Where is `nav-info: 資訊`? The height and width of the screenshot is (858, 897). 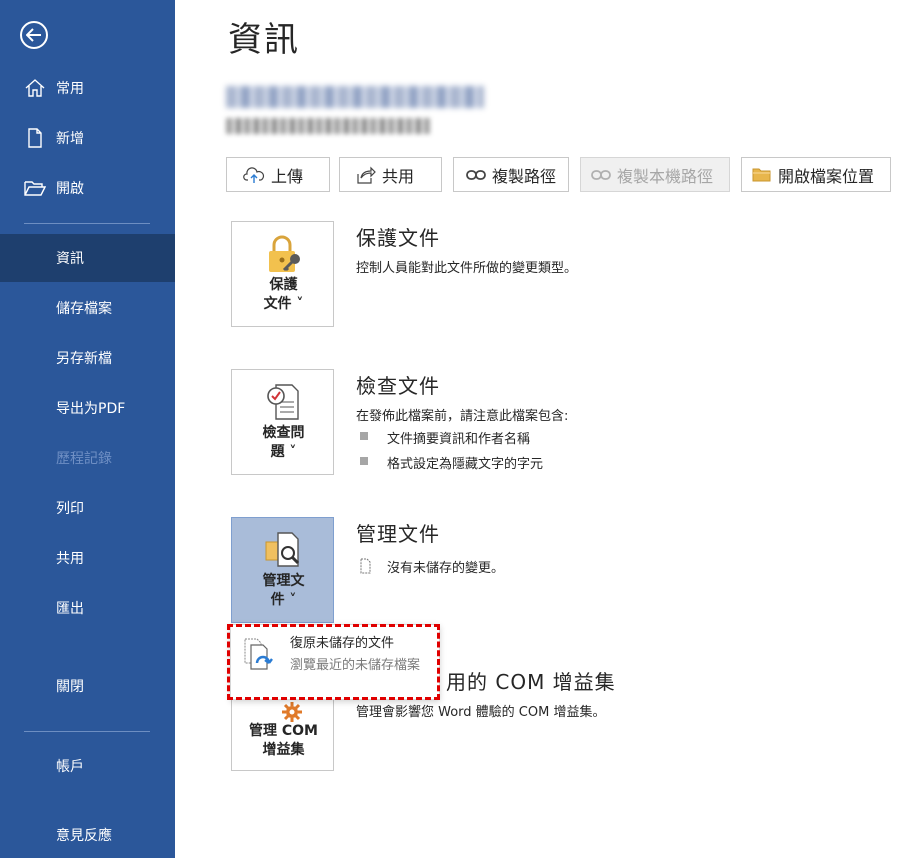
nav-info: 資訊 is located at coordinates (87, 258).